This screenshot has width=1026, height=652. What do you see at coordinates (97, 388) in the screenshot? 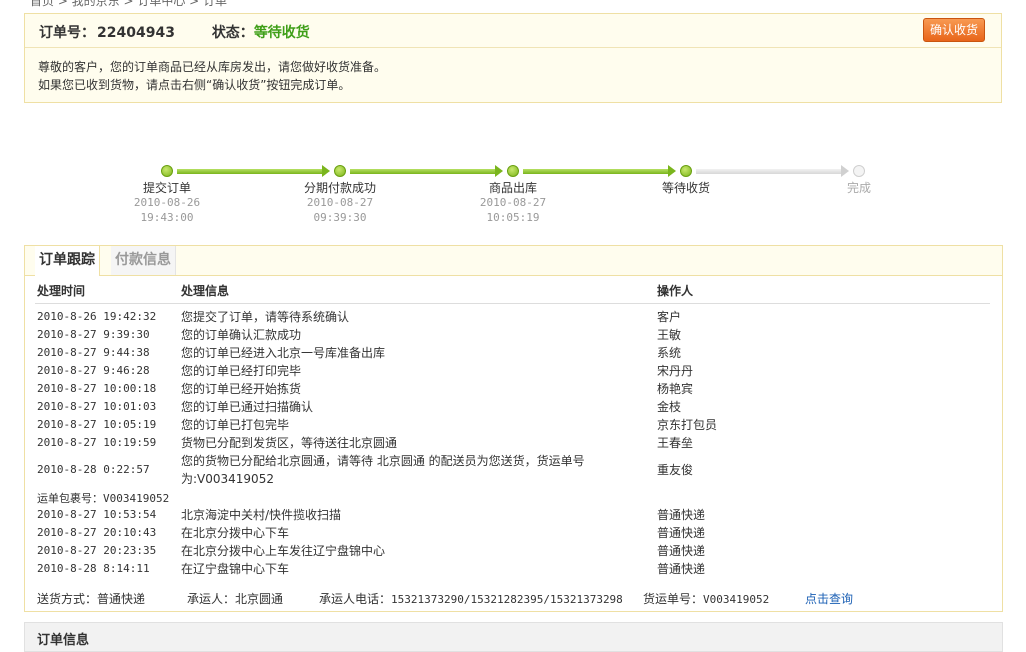
I see `row-time: 2010-8-27 10:00:18` at bounding box center [97, 388].